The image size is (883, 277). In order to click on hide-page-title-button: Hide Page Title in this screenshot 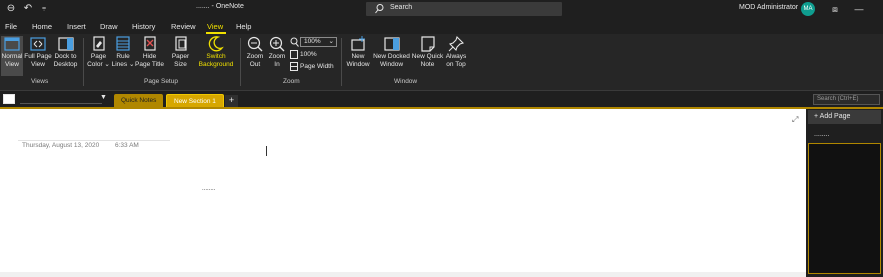, I will do `click(149, 52)`.